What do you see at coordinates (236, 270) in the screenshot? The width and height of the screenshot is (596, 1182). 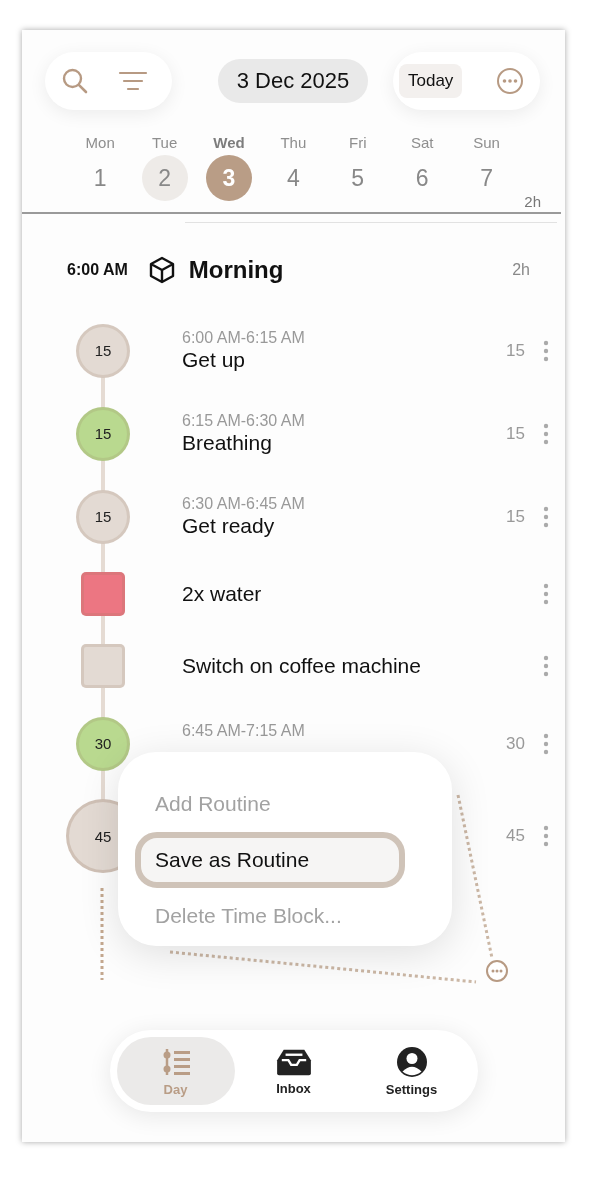 I see `section-title: Morning` at bounding box center [236, 270].